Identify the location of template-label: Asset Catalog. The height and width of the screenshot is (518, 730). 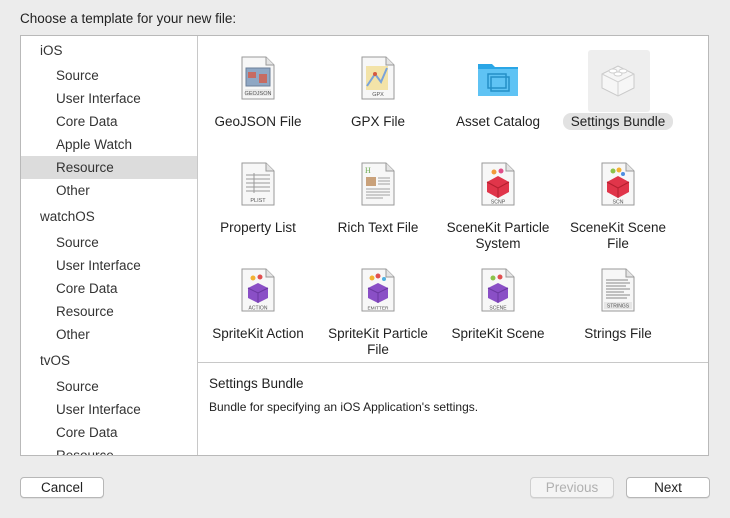
(498, 121).